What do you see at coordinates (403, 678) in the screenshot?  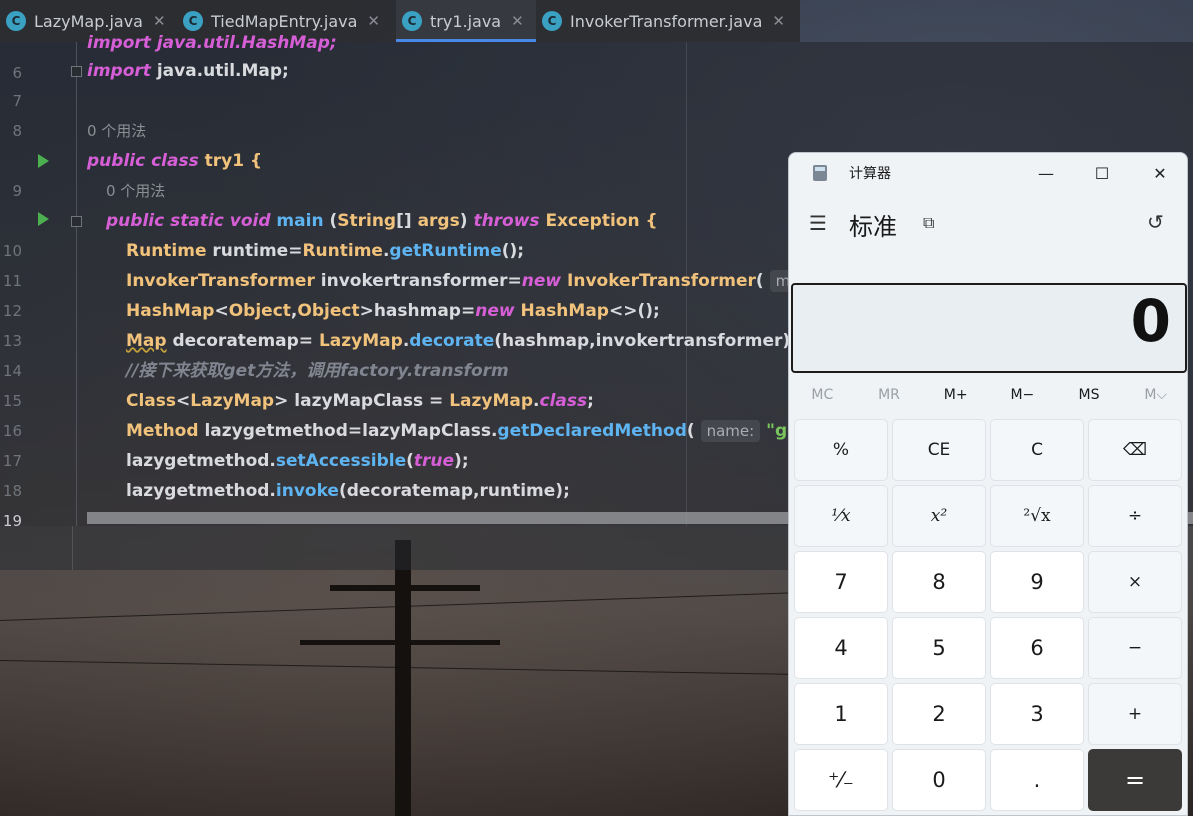 I see `wallpaper-pole` at bounding box center [403, 678].